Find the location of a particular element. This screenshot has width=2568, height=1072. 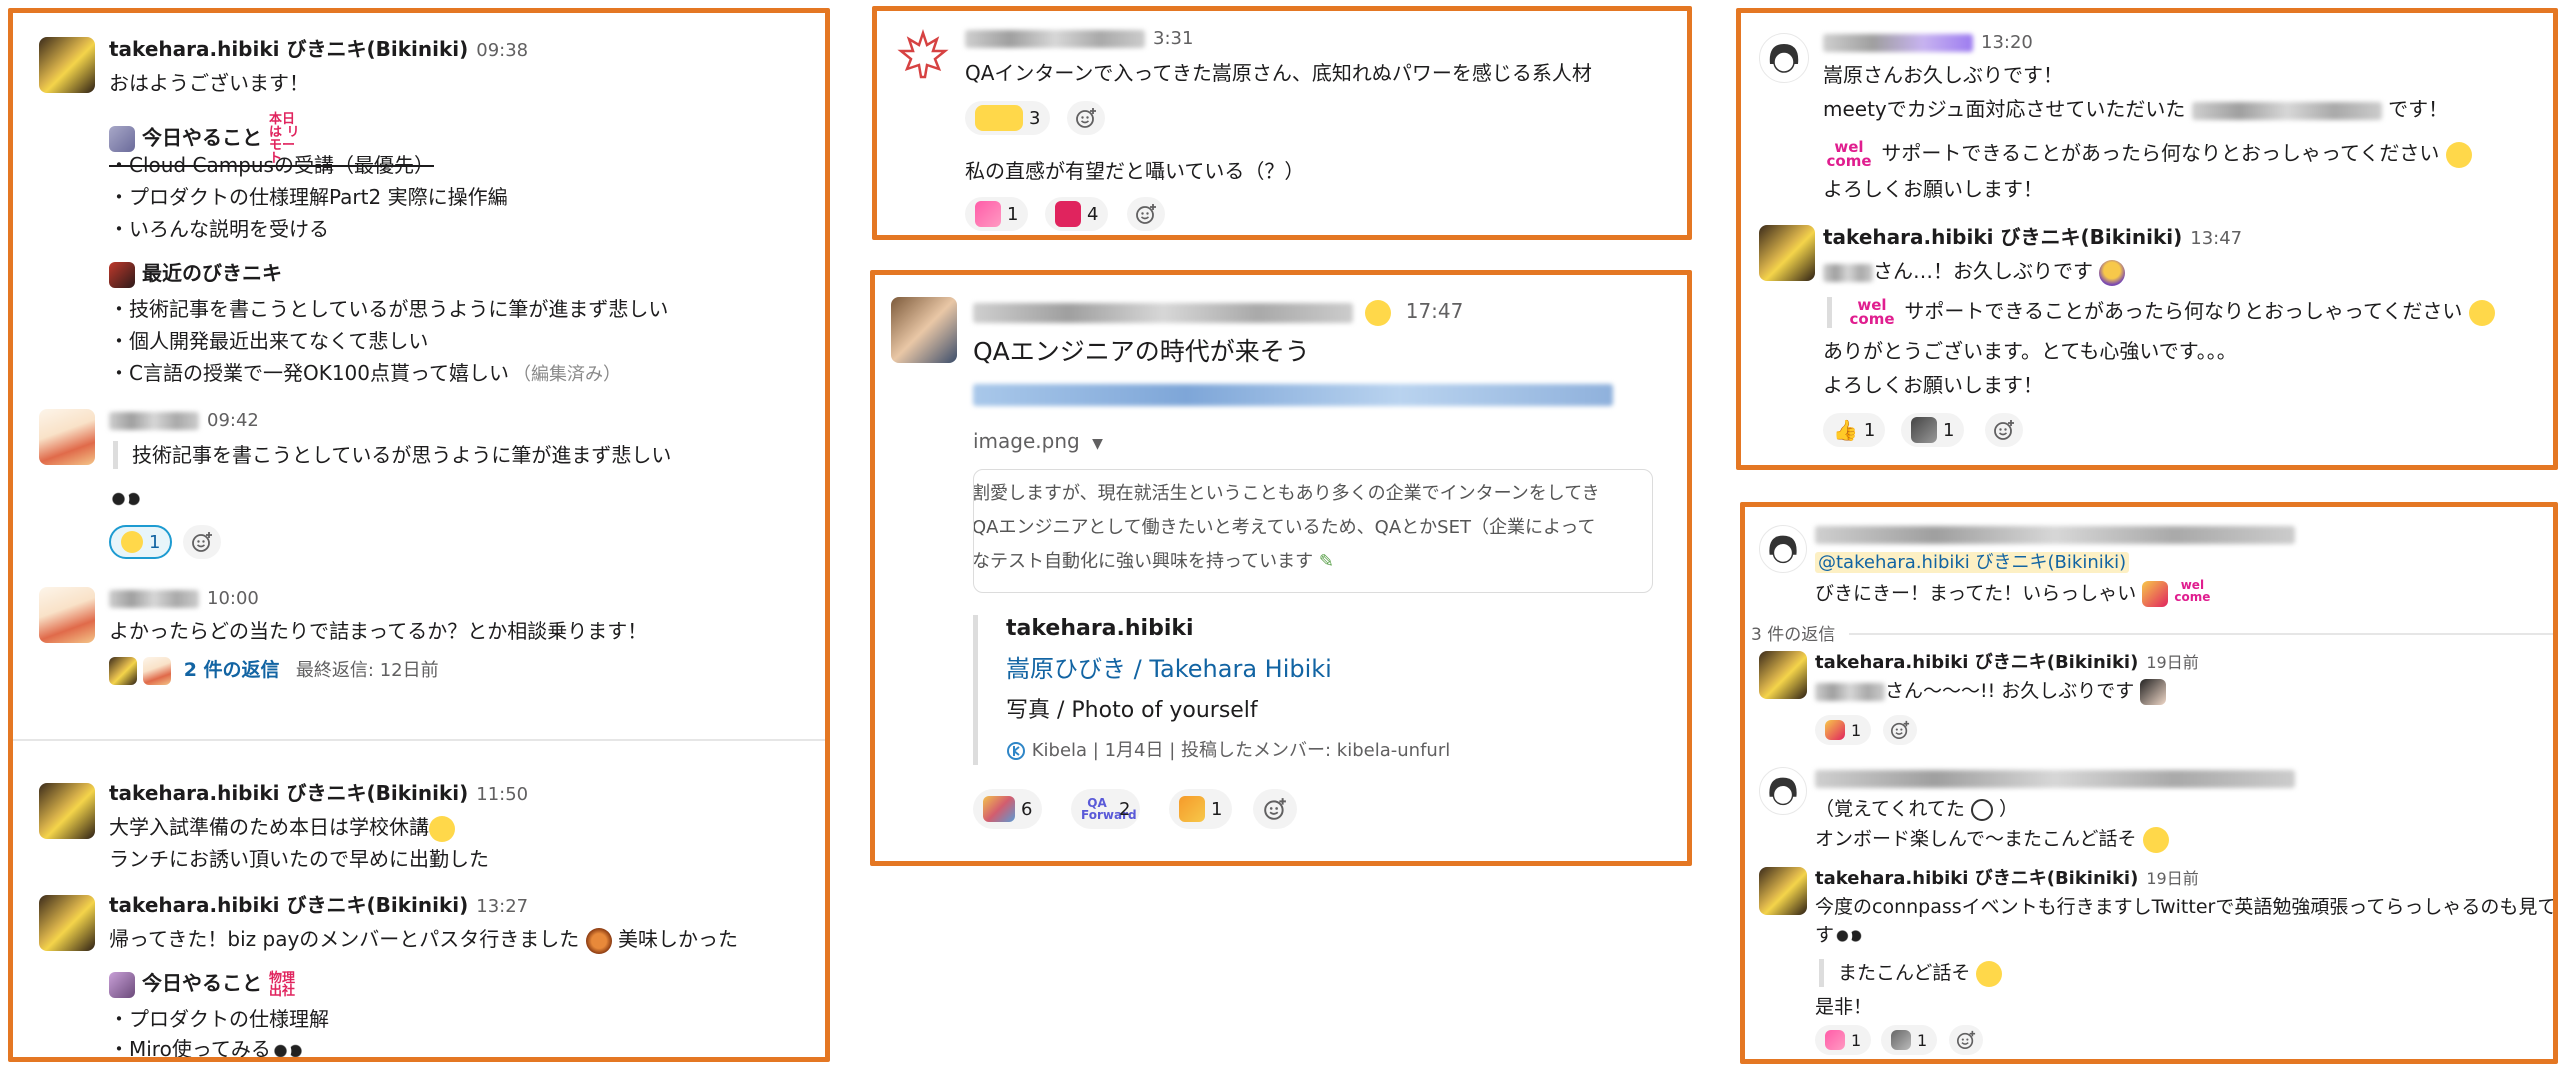

arigato-emoji-icon is located at coordinates (1835, 1040).